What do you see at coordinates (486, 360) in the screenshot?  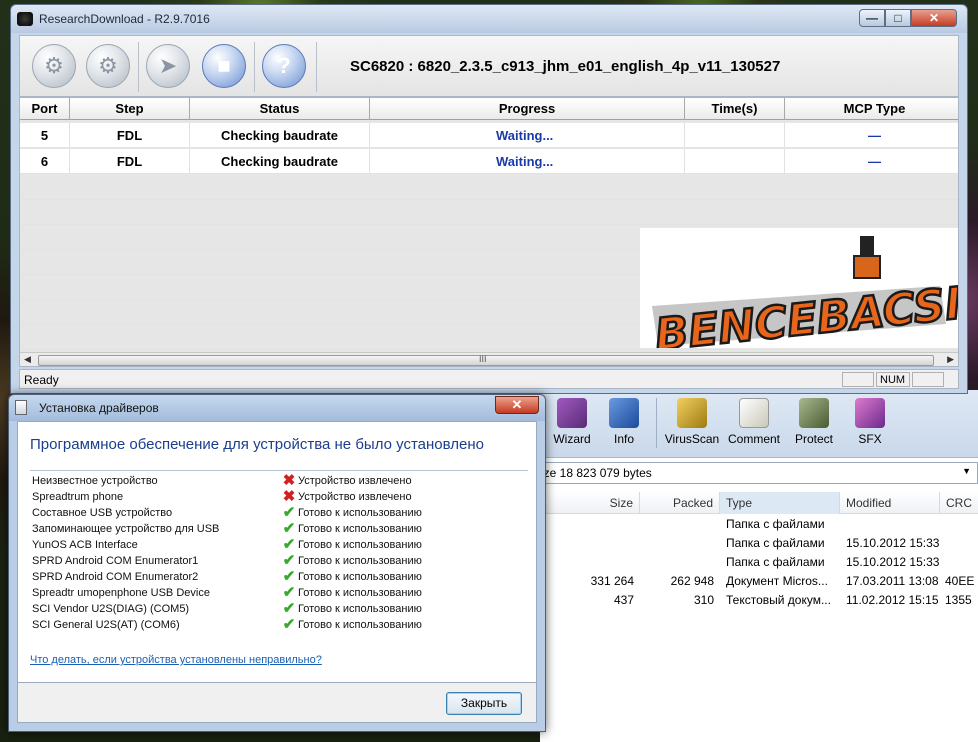 I see `scroll-thumb: III` at bounding box center [486, 360].